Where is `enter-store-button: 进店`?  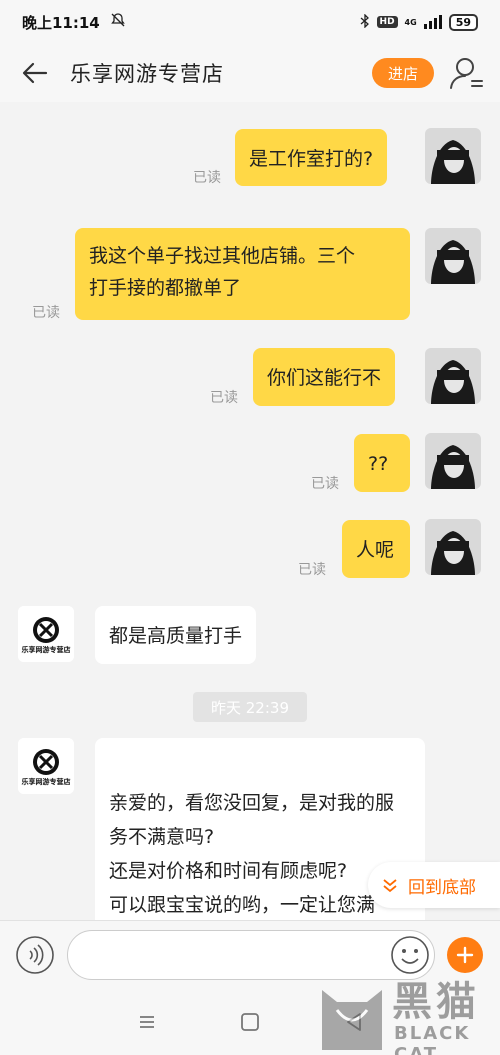
enter-store-button: 进店 is located at coordinates (403, 73).